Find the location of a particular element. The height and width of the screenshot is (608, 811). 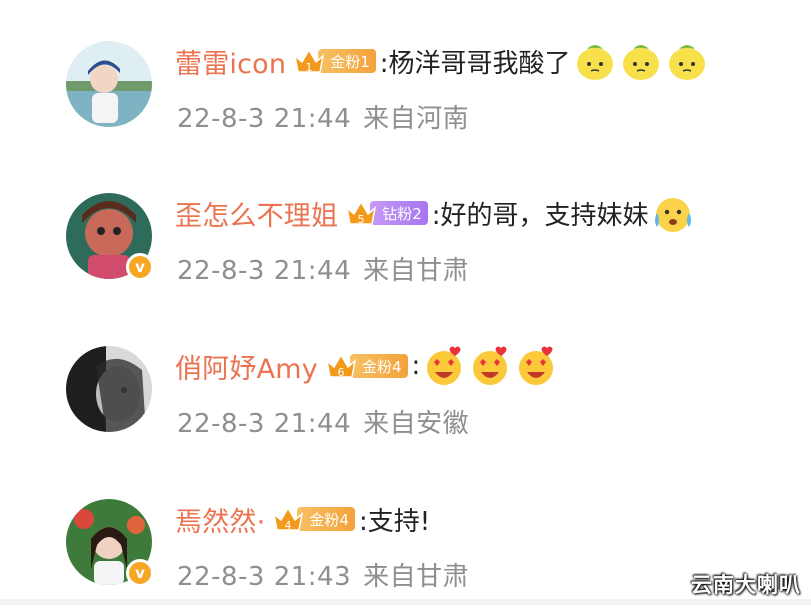

comment-time: 22-8-3 21:43 is located at coordinates (264, 577).